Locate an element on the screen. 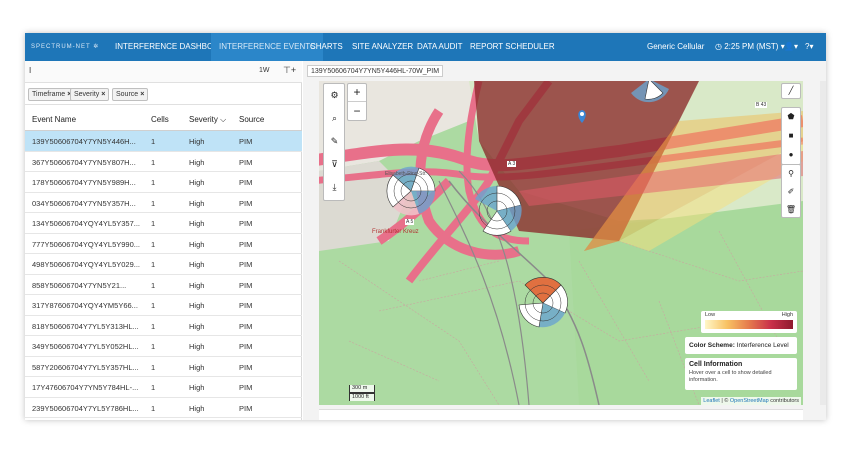  help-menu: ?▾ is located at coordinates (809, 47).